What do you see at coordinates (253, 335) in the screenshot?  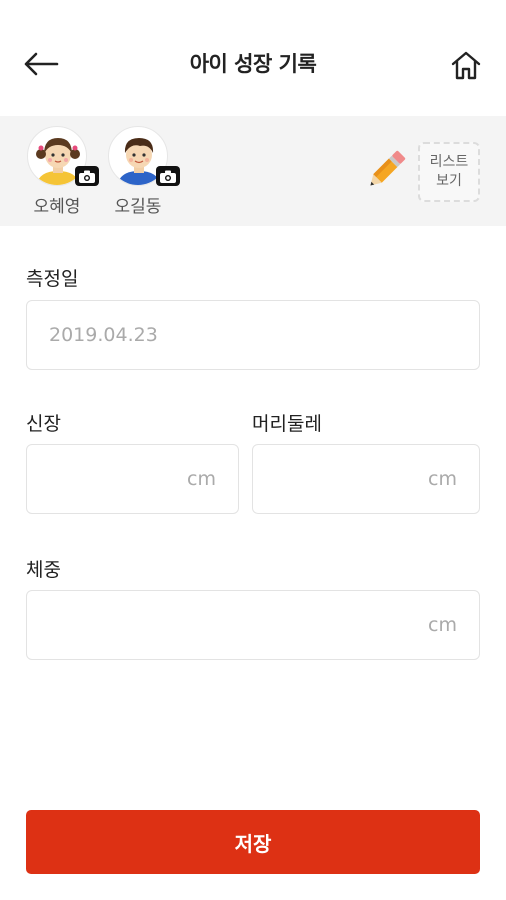 I see `date-field: 2019.04.23` at bounding box center [253, 335].